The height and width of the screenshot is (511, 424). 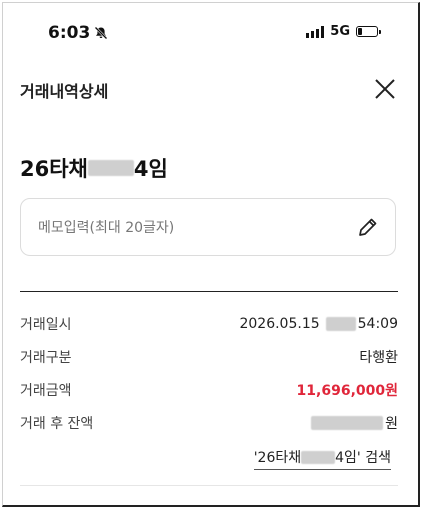 I want to click on detail-label: 거래일시, so click(x=46, y=325).